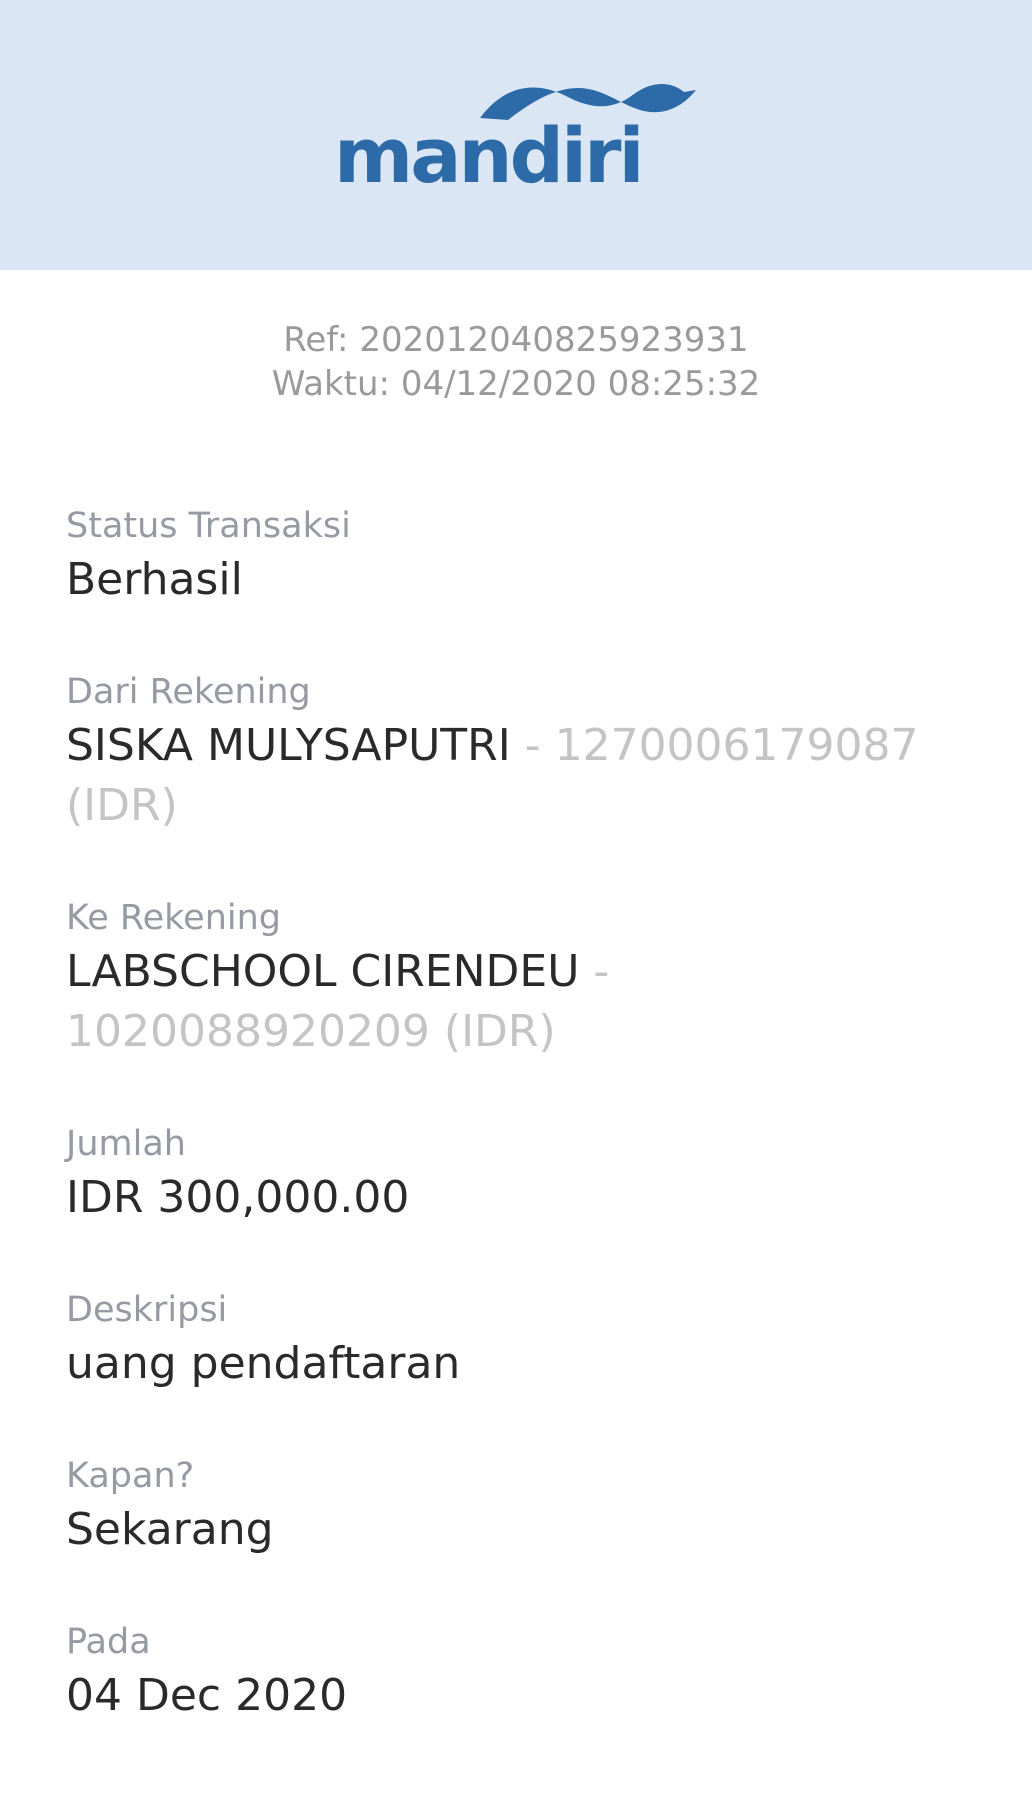 This screenshot has height=1806, width=1032. Describe the element at coordinates (516, 1002) in the screenshot. I see `to-account-value: LABSCHOOL CIRENDEU - 1020088920209 (IDR)` at that location.